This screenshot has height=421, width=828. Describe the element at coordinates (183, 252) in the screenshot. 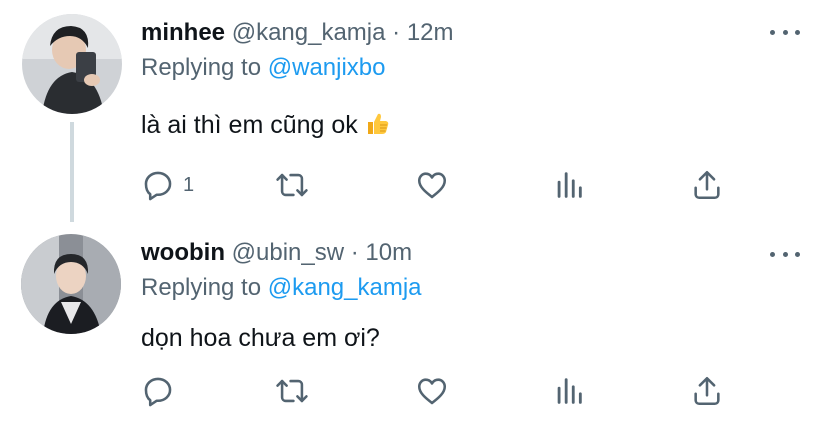

I see `display-name: woobin` at that location.